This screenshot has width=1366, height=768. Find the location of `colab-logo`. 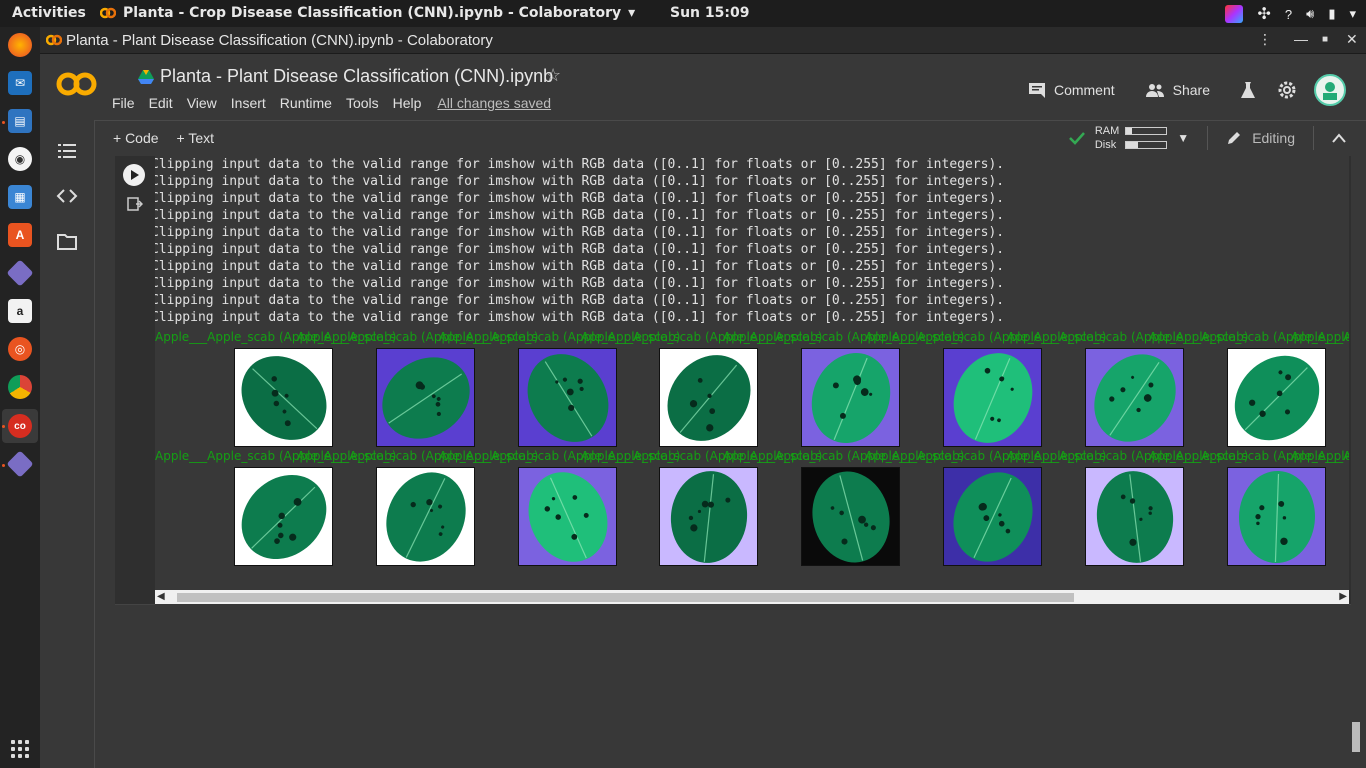

colab-logo is located at coordinates (77, 84).